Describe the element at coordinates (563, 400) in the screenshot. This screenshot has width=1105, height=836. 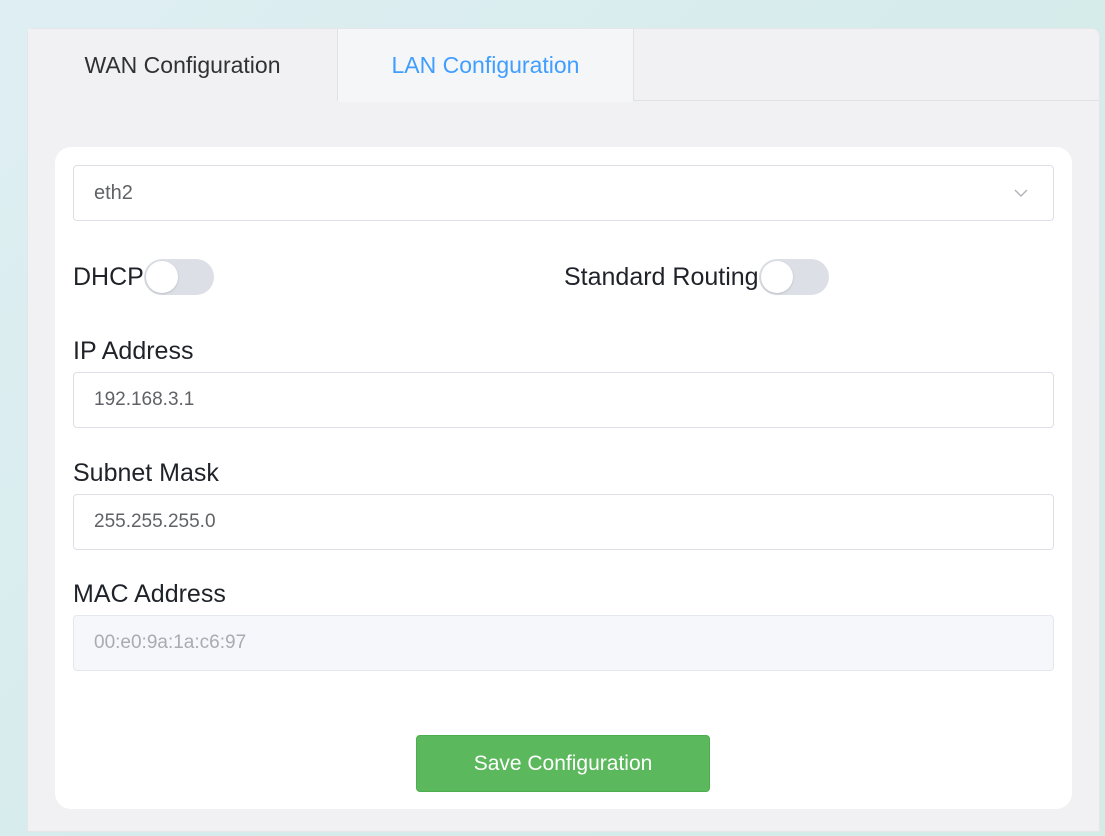
I see `ip-address-input` at that location.